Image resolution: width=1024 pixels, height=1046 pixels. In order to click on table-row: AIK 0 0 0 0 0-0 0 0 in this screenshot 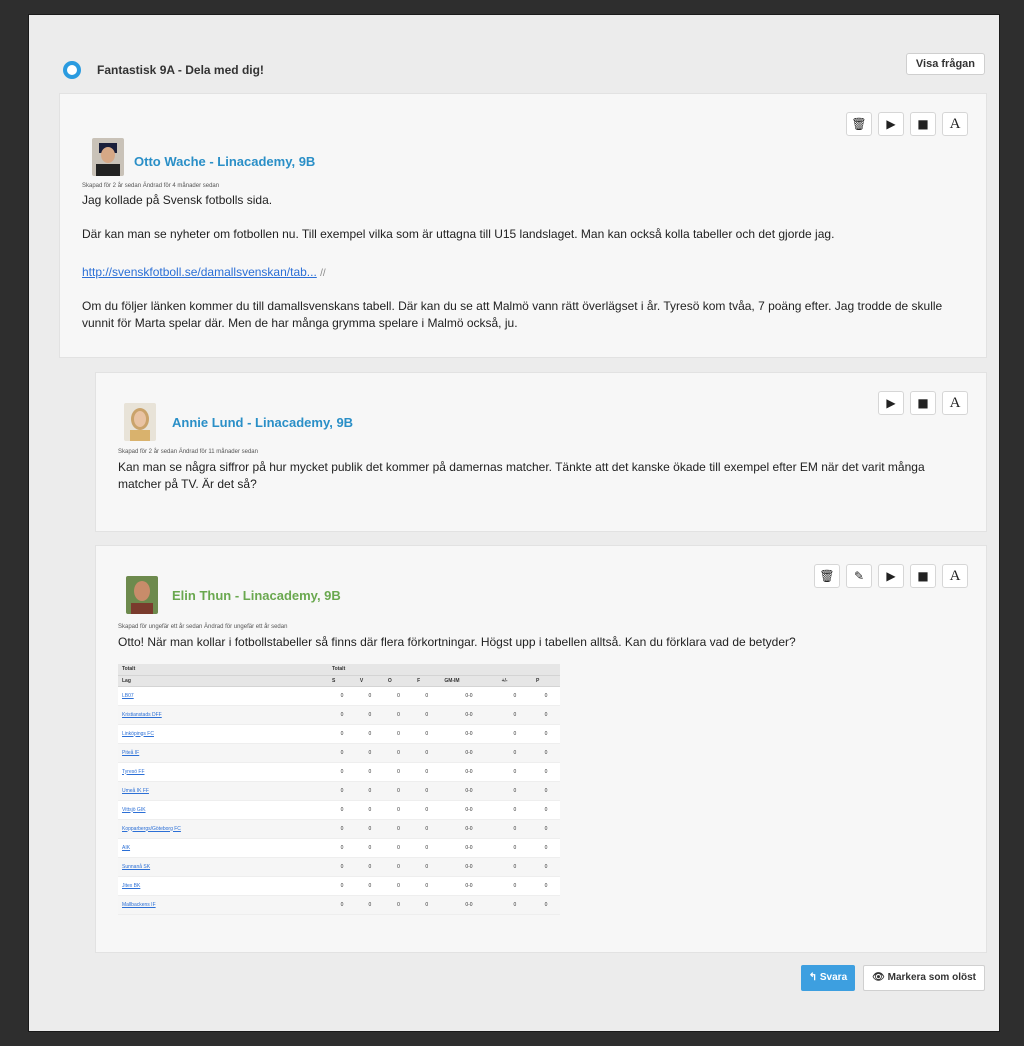, I will do `click(339, 848)`.